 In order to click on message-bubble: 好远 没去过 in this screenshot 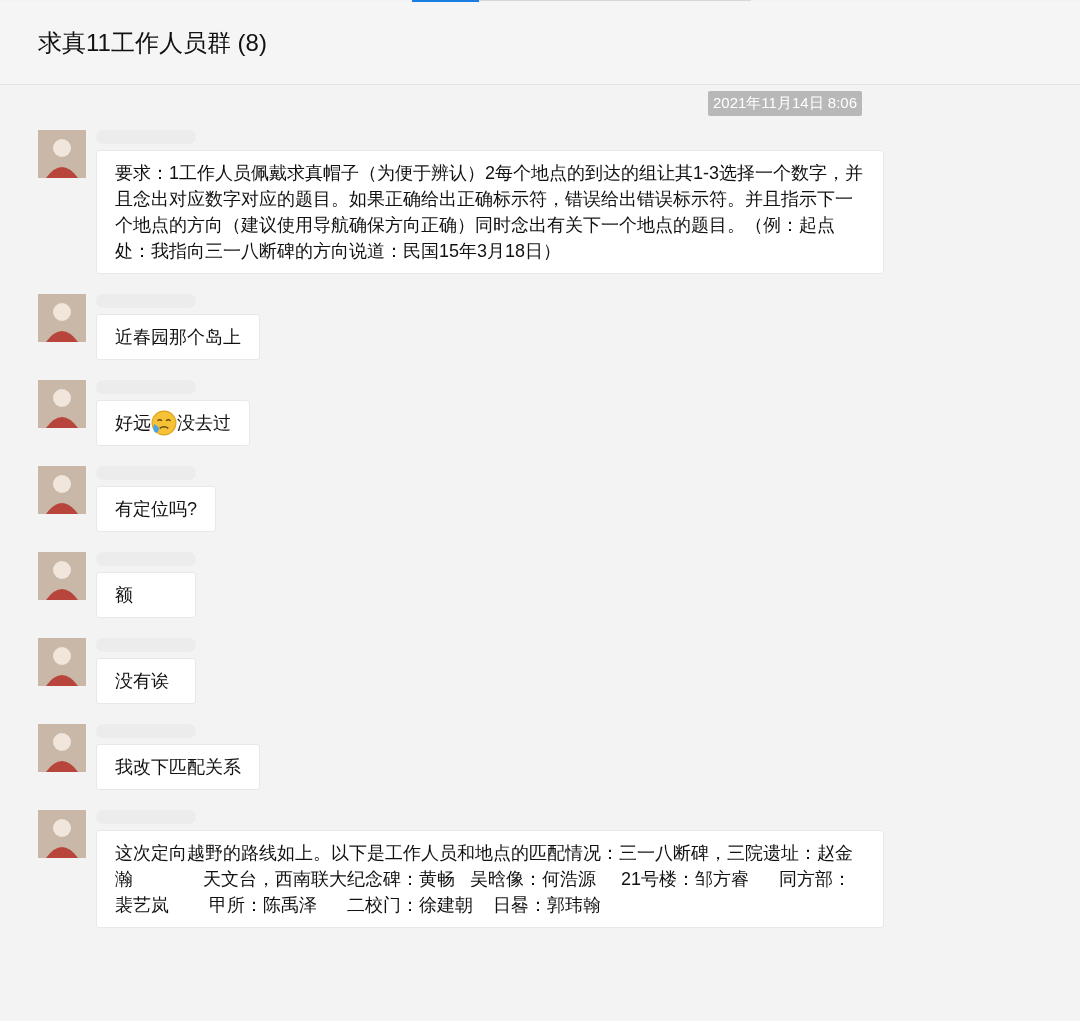, I will do `click(173, 423)`.